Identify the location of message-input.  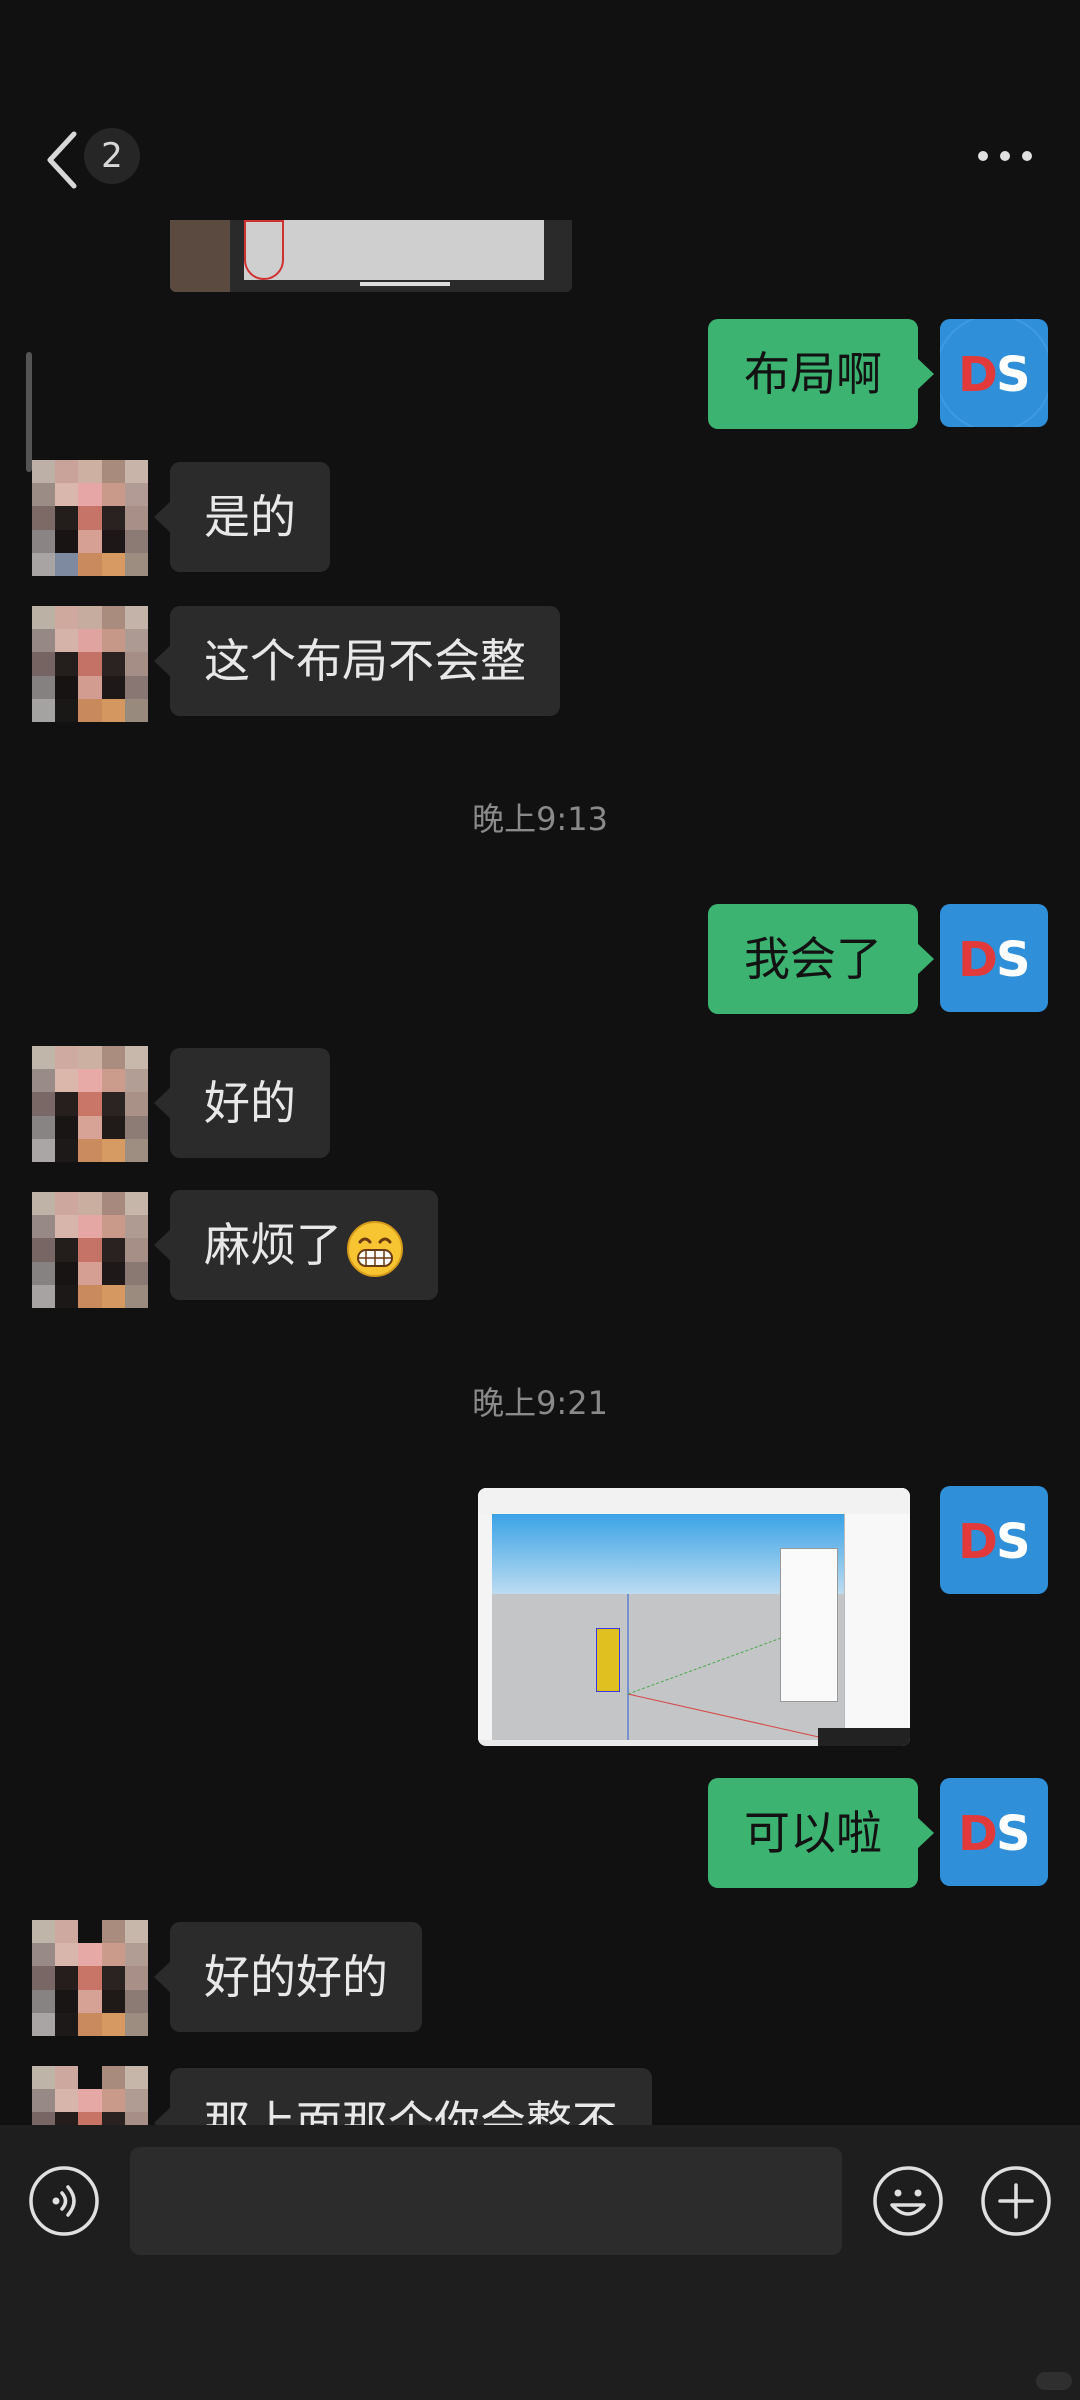
(486, 2201).